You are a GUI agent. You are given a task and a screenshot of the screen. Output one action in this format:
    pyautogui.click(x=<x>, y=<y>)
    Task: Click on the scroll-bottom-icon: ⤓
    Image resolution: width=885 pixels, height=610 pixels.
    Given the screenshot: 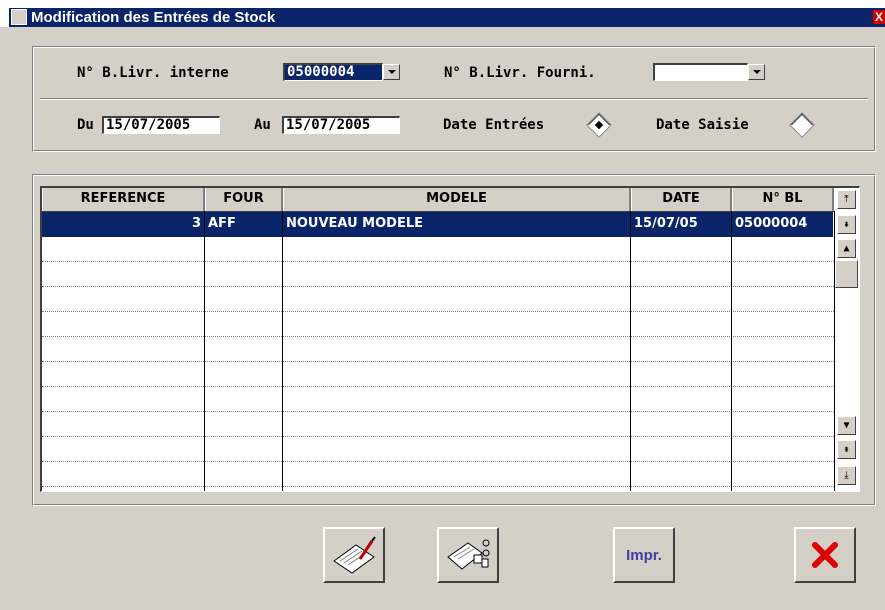 What is the action you would take?
    pyautogui.click(x=846, y=475)
    